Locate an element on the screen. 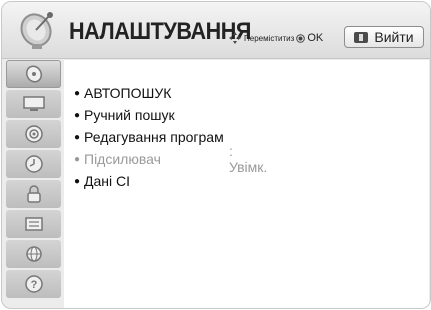 This screenshot has height=310, width=431. lock-icon is located at coordinates (34, 194).